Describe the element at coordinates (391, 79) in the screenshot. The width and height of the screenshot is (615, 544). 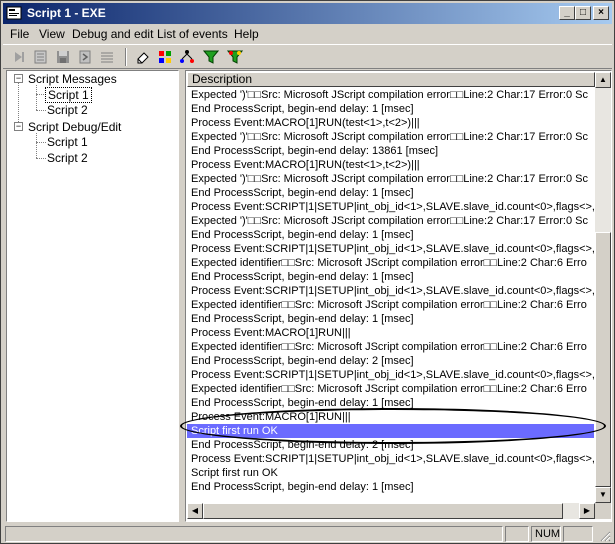
I see `column-header-description: Description` at that location.